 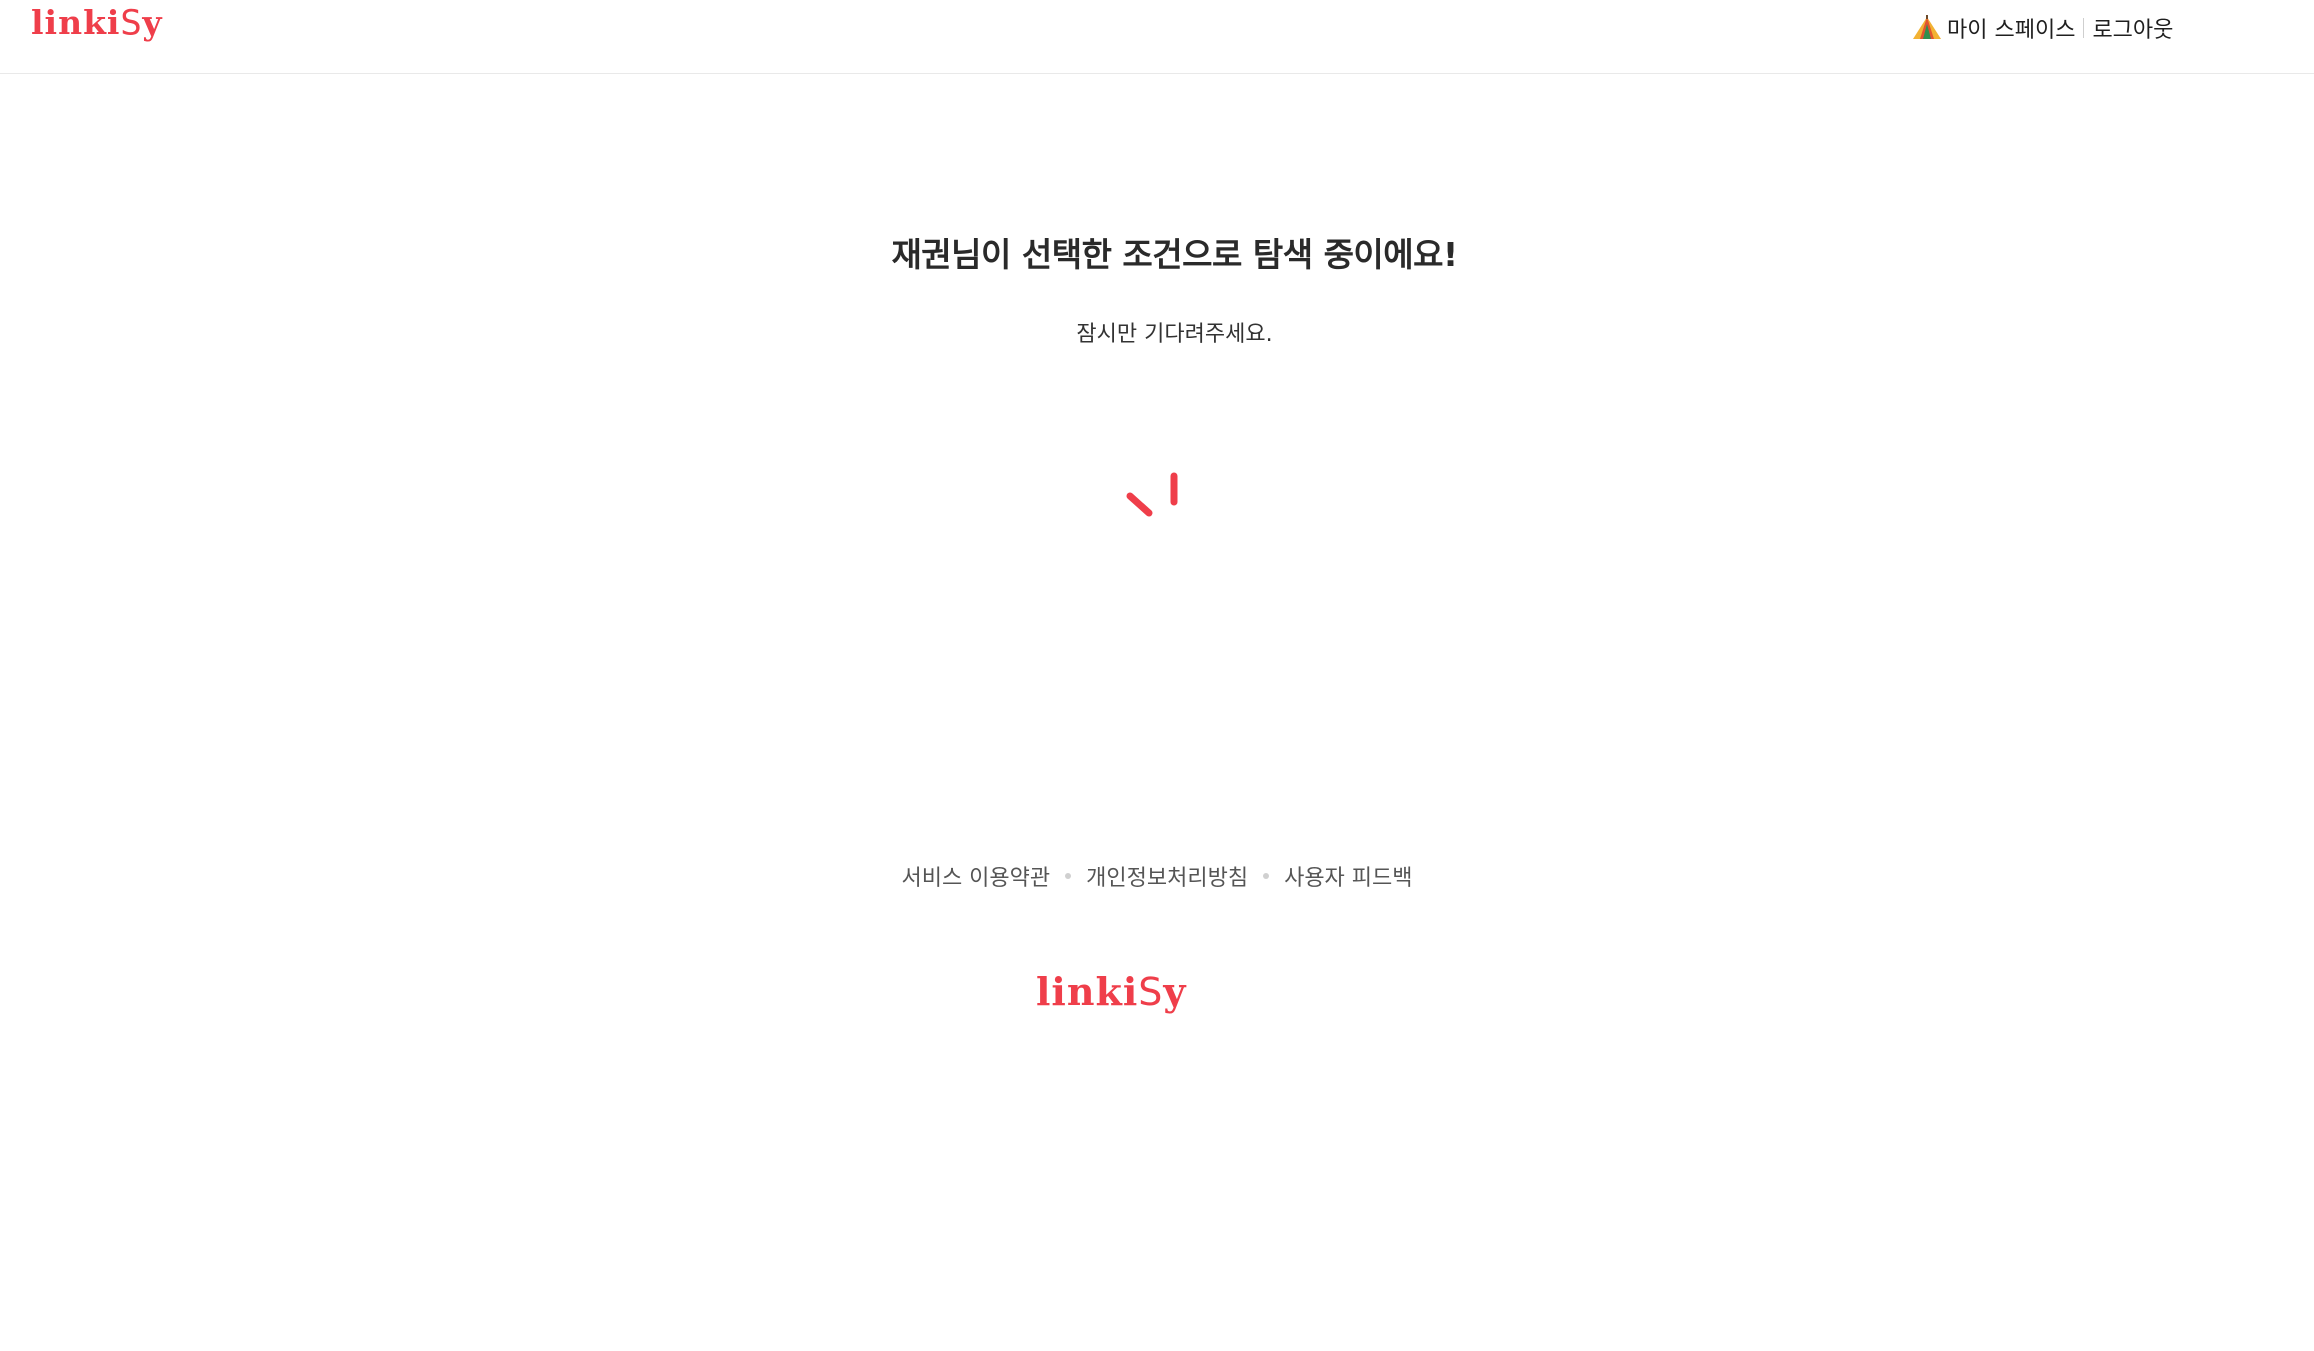 What do you see at coordinates (2011, 28) in the screenshot?
I see `myspace-link: 마이 스페이스` at bounding box center [2011, 28].